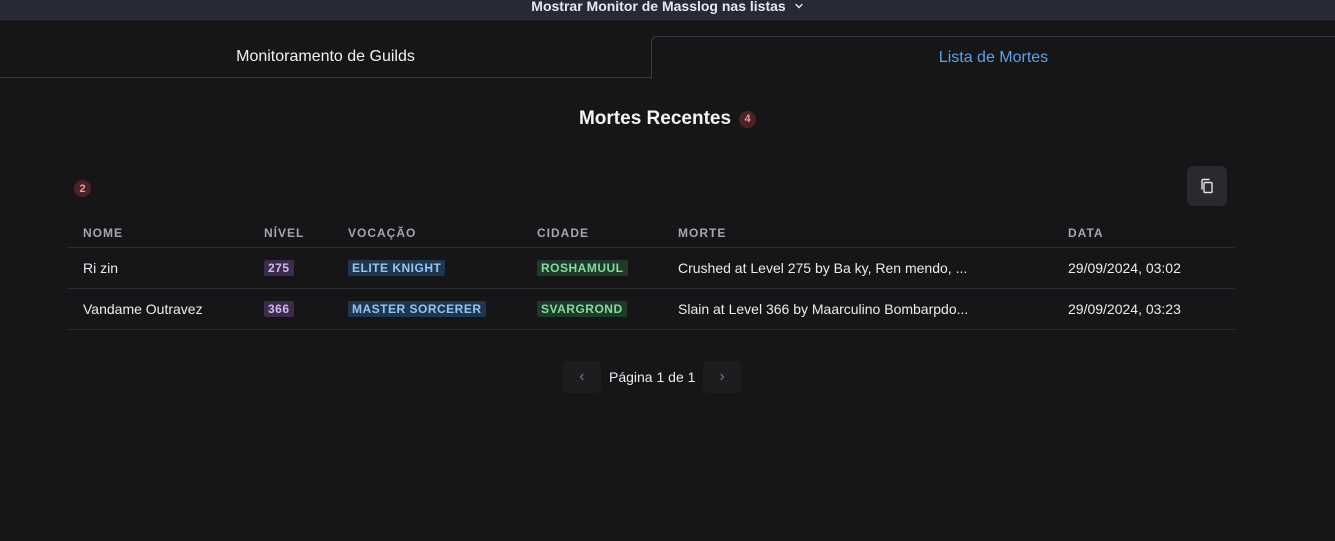 This screenshot has height=541, width=1335. I want to click on header-death: MORTE, so click(857, 234).